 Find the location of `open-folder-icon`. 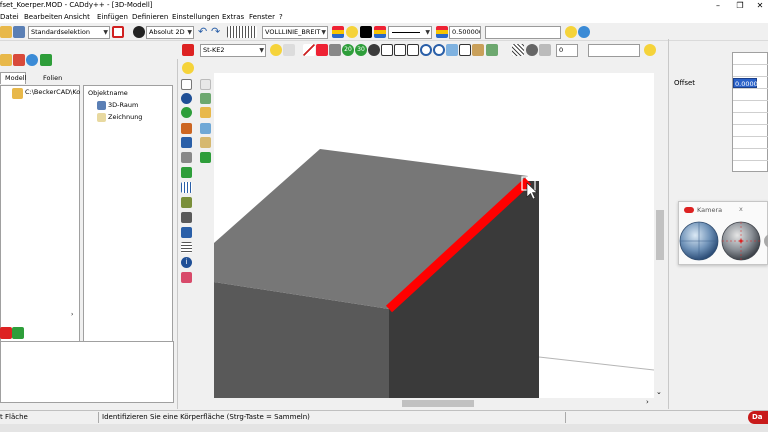

open-folder-icon is located at coordinates (6, 32).